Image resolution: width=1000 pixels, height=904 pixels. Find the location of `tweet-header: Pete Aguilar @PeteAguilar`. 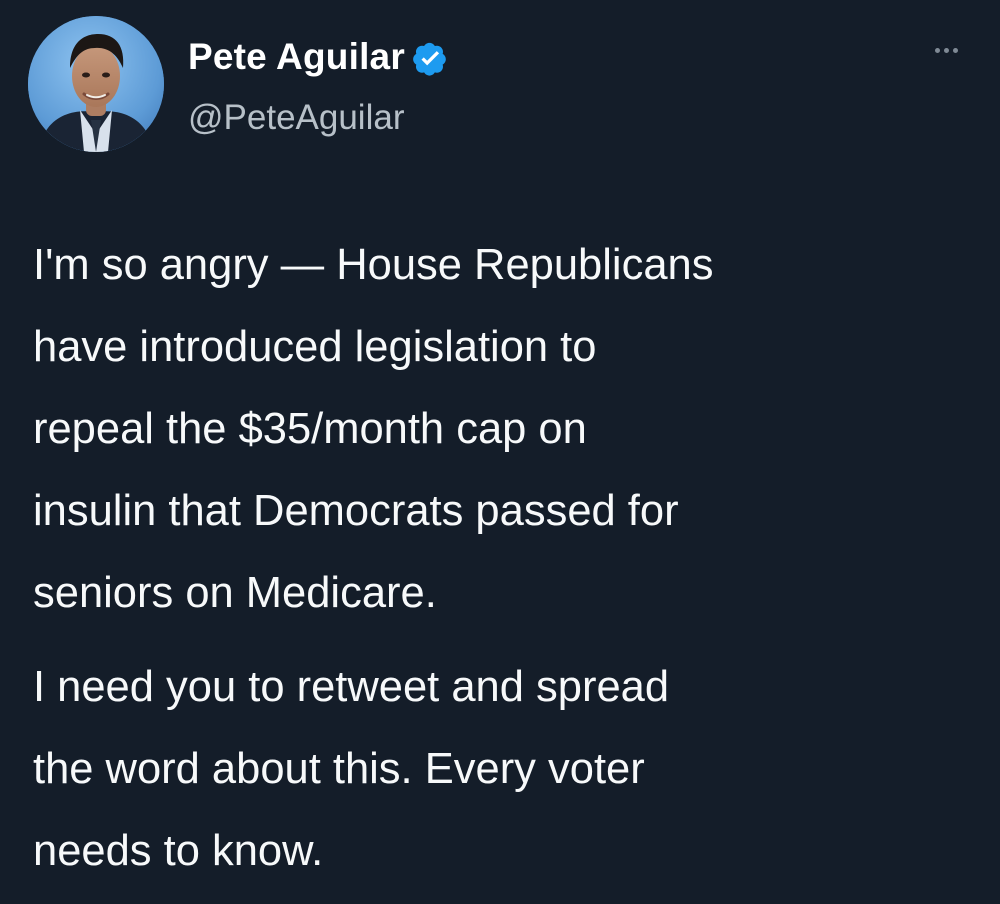

tweet-header: Pete Aguilar @PeteAguilar is located at coordinates (499, 84).